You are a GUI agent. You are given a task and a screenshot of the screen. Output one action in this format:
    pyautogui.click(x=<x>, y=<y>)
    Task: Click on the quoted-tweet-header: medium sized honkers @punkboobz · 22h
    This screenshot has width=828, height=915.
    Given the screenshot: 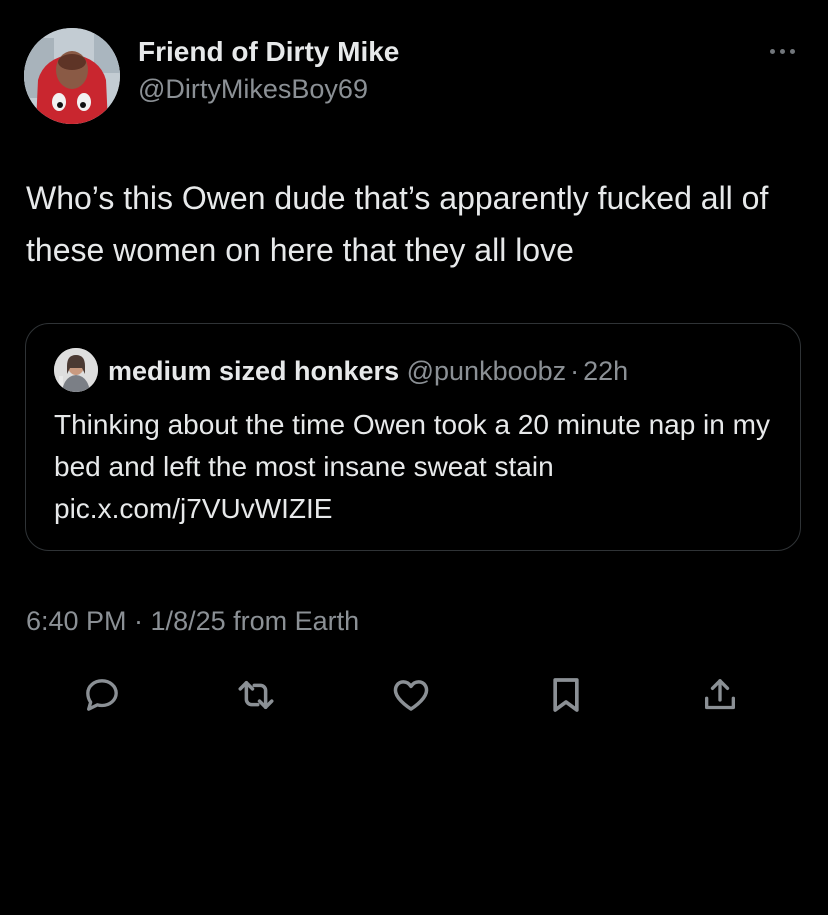 What is the action you would take?
    pyautogui.click(x=368, y=371)
    